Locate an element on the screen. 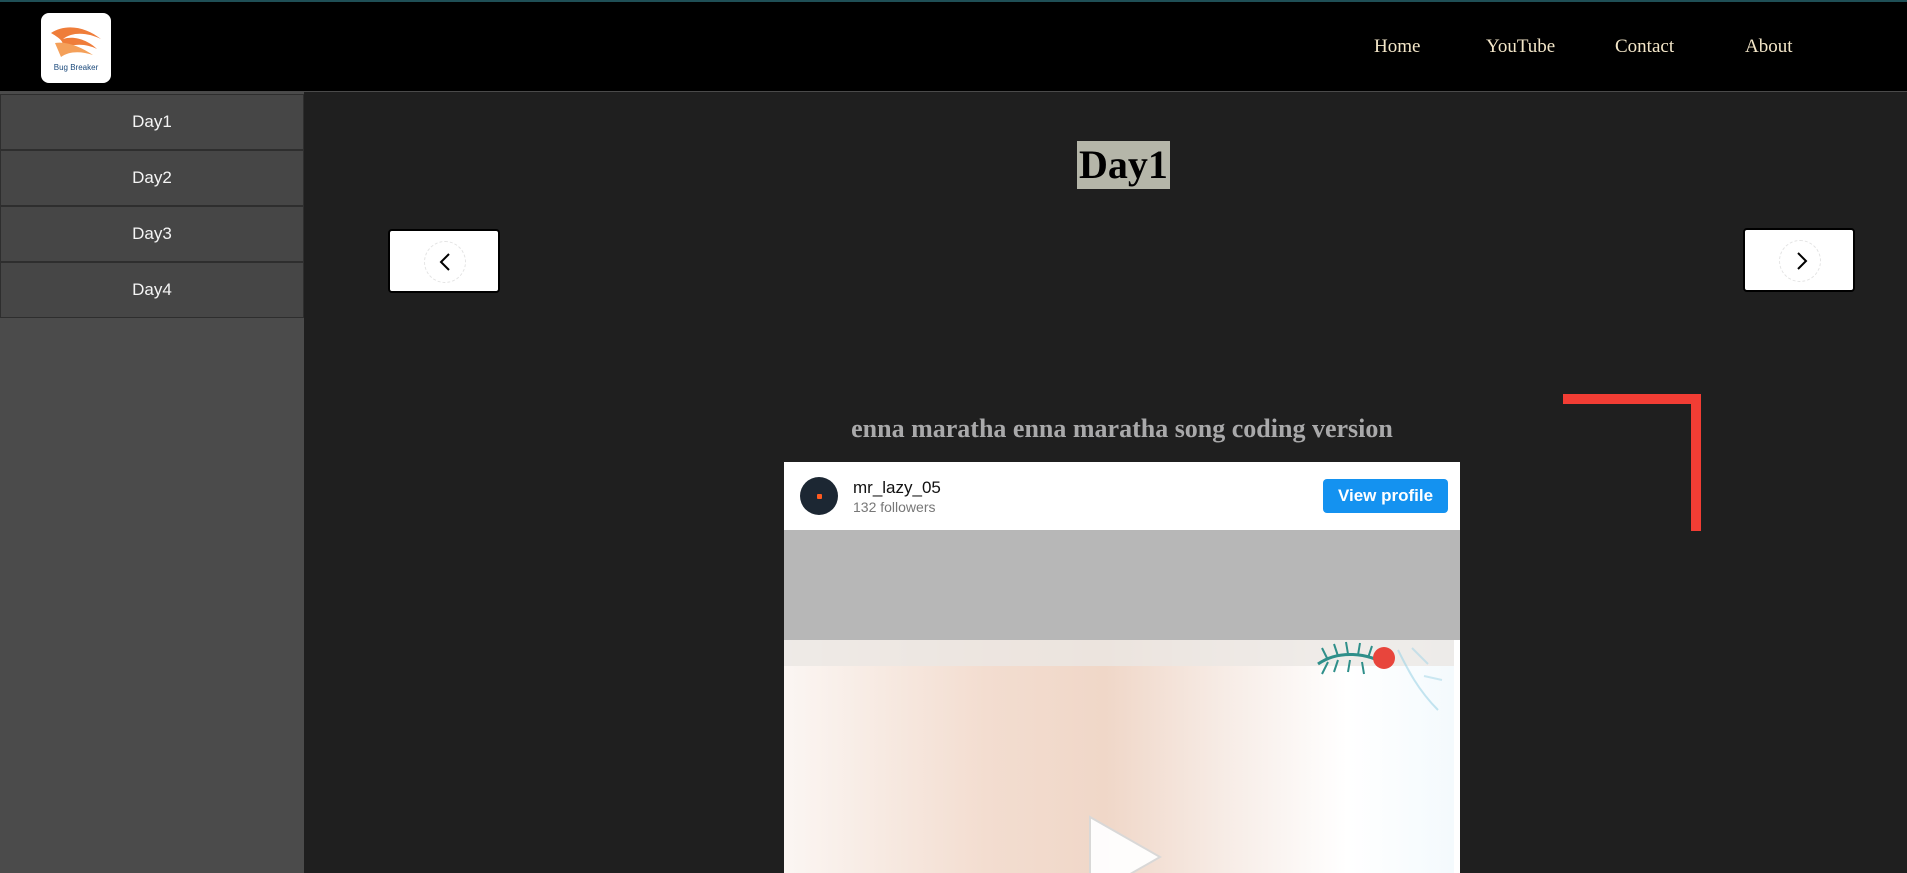 The width and height of the screenshot is (1907, 873). top-navbar: Bug Breaker Home YouTube Contact About is located at coordinates (953, 46).